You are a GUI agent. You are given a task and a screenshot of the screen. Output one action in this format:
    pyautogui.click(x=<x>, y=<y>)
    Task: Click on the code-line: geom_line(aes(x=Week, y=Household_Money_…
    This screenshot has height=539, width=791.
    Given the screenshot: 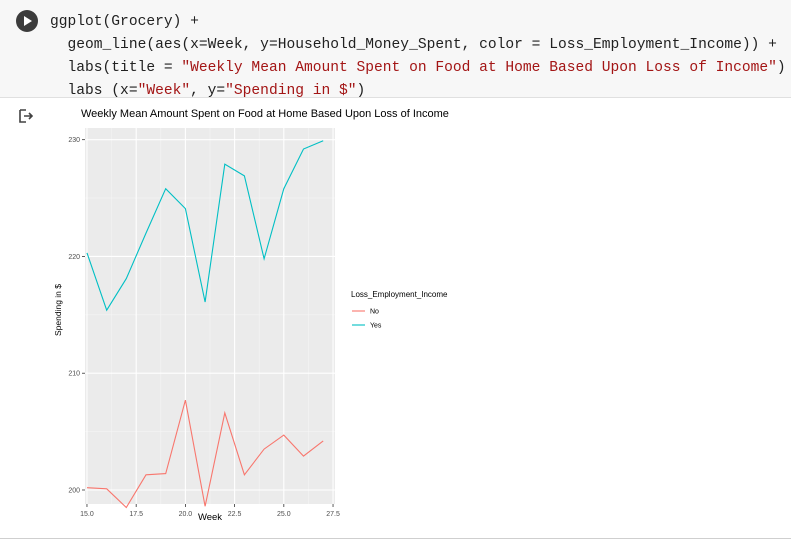 What is the action you would take?
    pyautogui.click(x=413, y=45)
    